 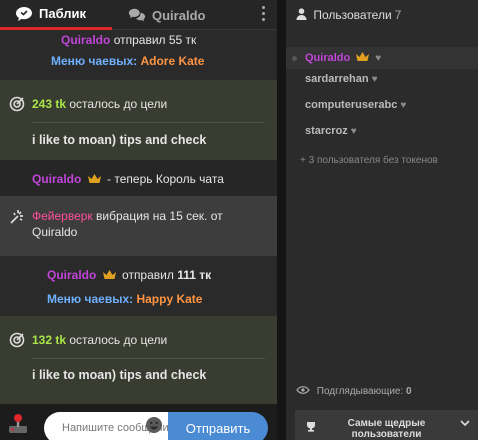 I want to click on eye-icon, so click(x=303, y=390).